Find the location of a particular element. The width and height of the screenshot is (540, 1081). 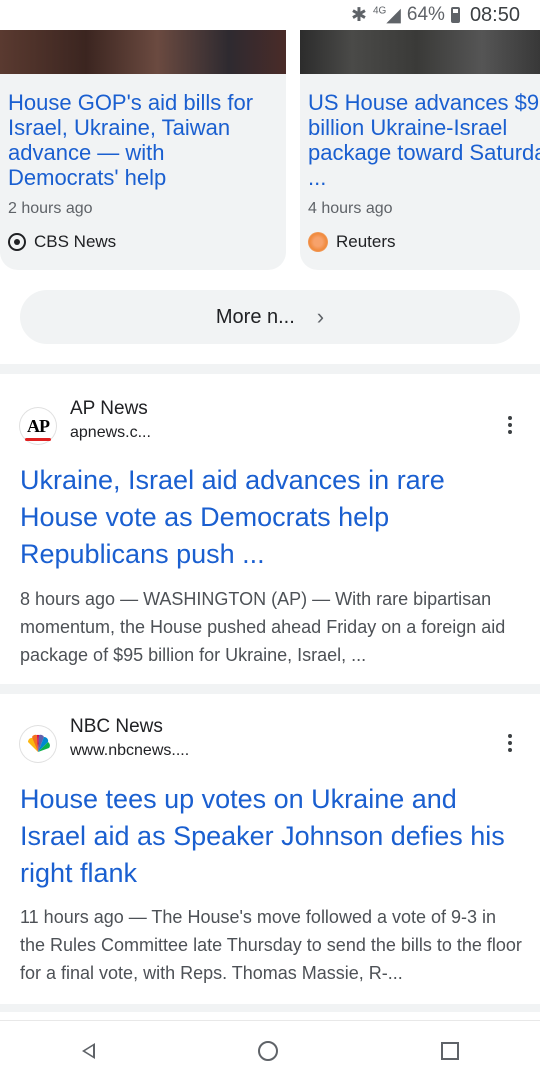

source-name: NBC News is located at coordinates (116, 726).